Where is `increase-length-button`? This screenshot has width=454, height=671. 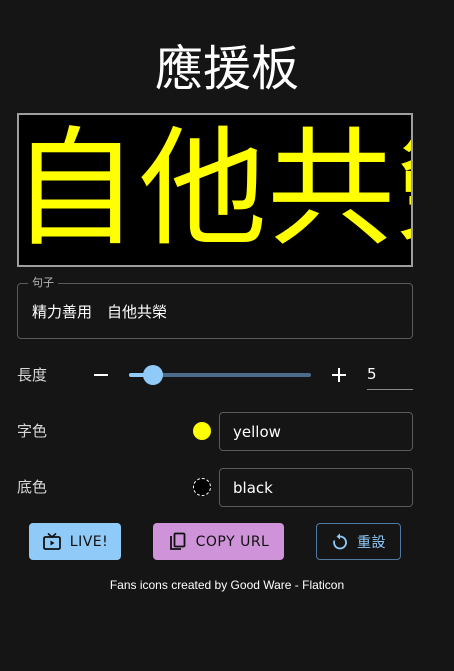
increase-length-button is located at coordinates (339, 375).